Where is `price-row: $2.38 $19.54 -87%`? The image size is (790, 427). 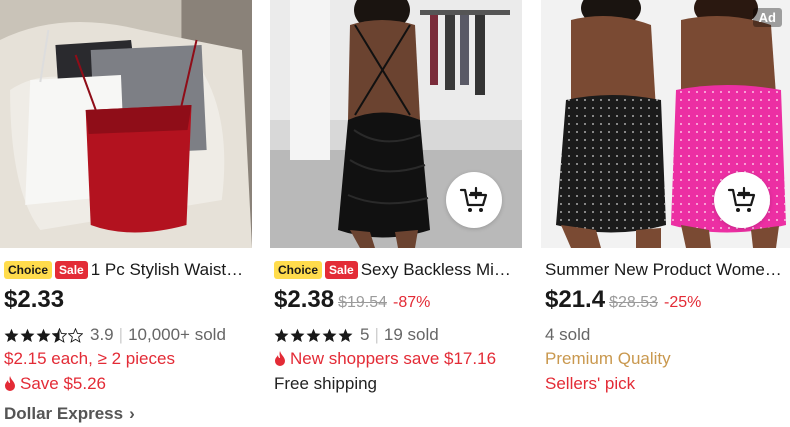
price-row: $2.38 $19.54 -87% is located at coordinates (397, 301).